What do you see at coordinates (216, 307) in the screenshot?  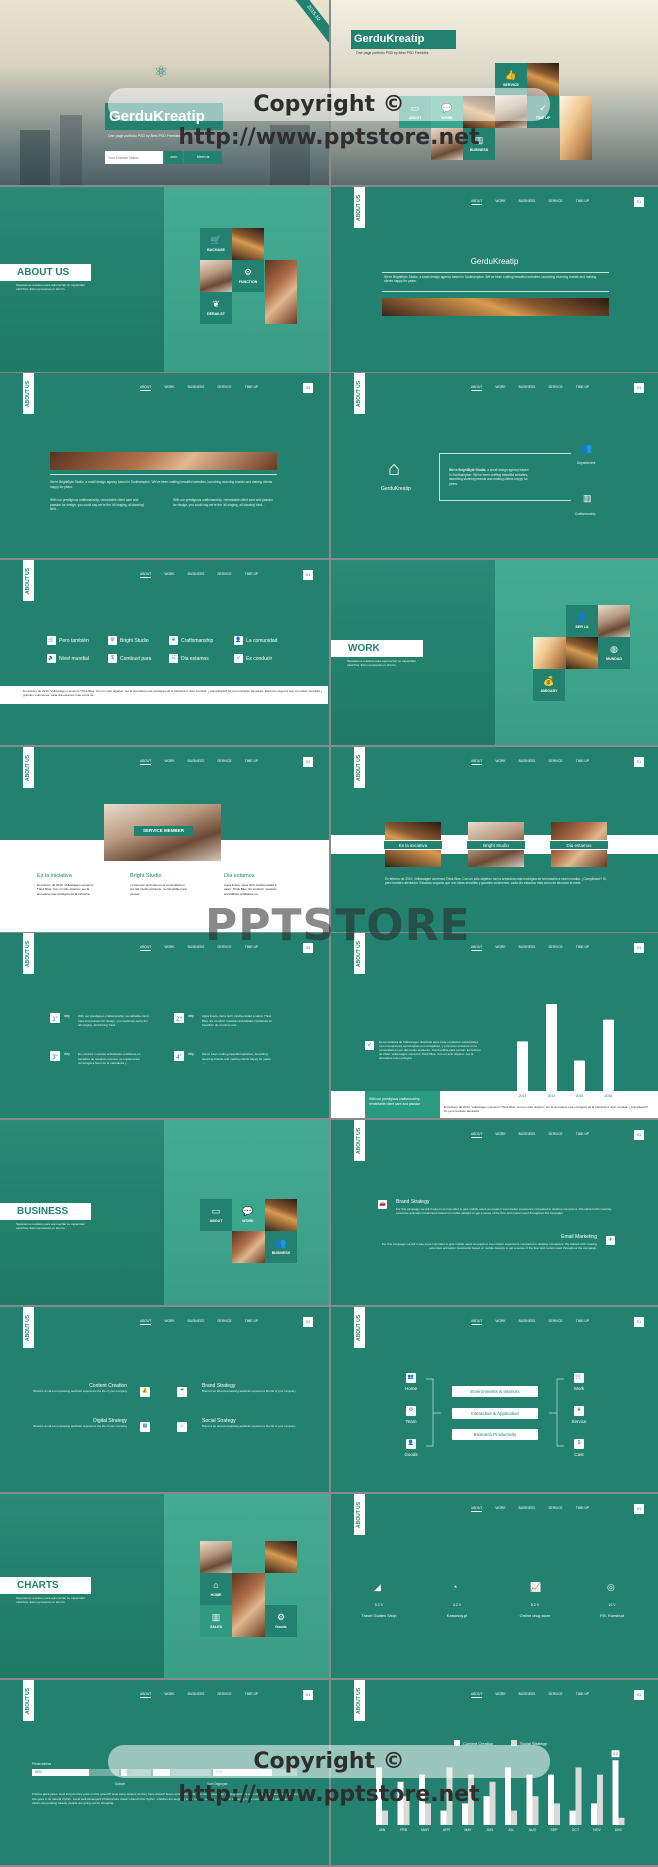 I see `tile-derailst: ❦ DERAILST` at bounding box center [216, 307].